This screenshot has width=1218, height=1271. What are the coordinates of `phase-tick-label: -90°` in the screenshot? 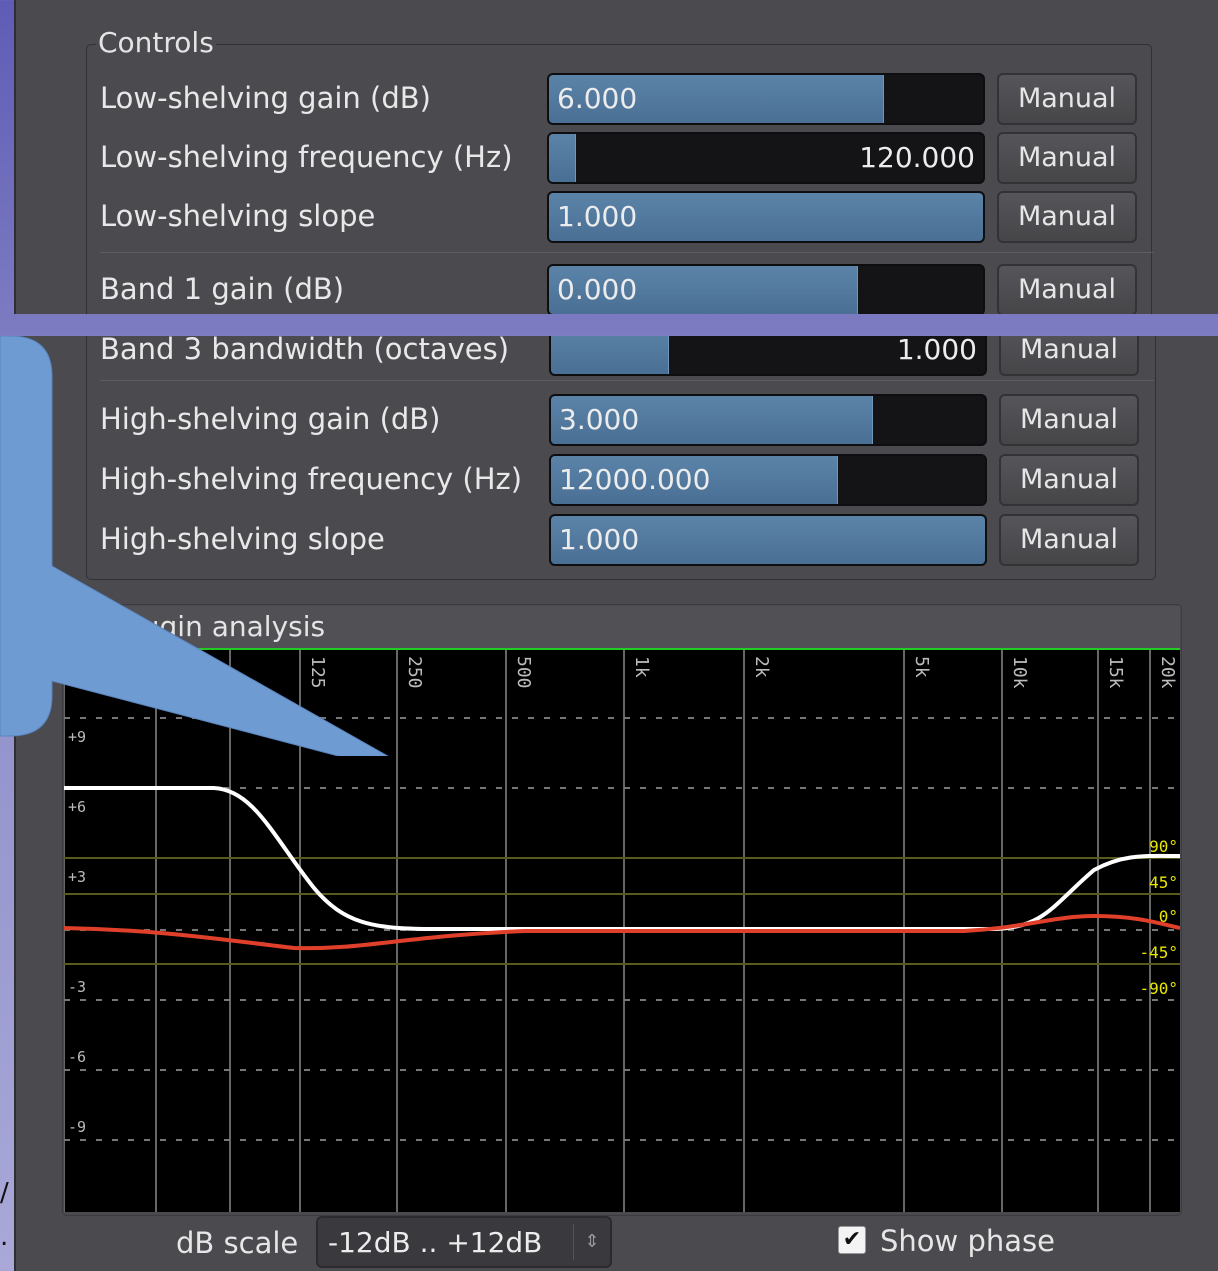 It's located at (1158, 988).